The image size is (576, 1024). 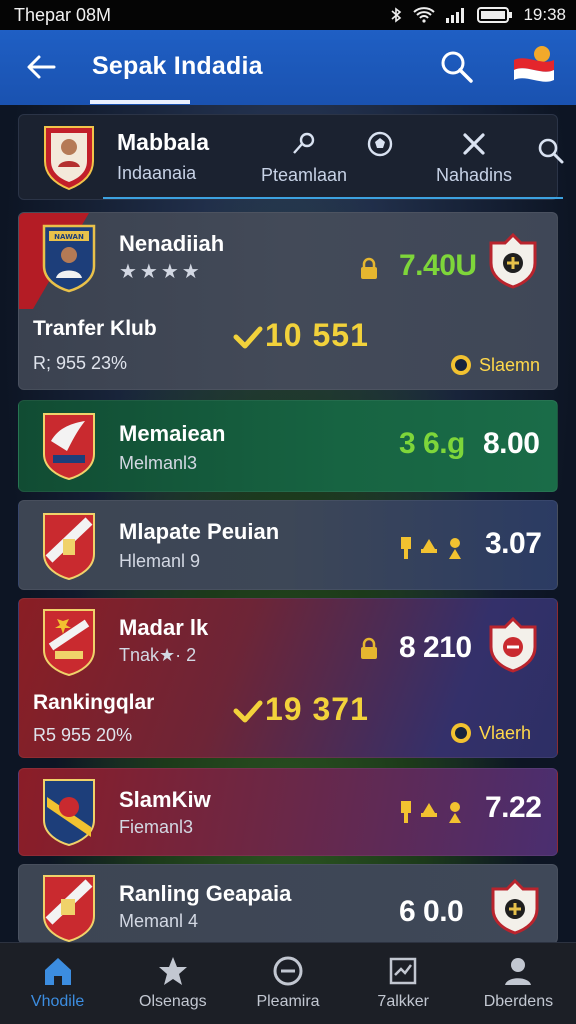 What do you see at coordinates (173, 1001) in the screenshot?
I see `nav-favorites-label: Olsenags` at bounding box center [173, 1001].